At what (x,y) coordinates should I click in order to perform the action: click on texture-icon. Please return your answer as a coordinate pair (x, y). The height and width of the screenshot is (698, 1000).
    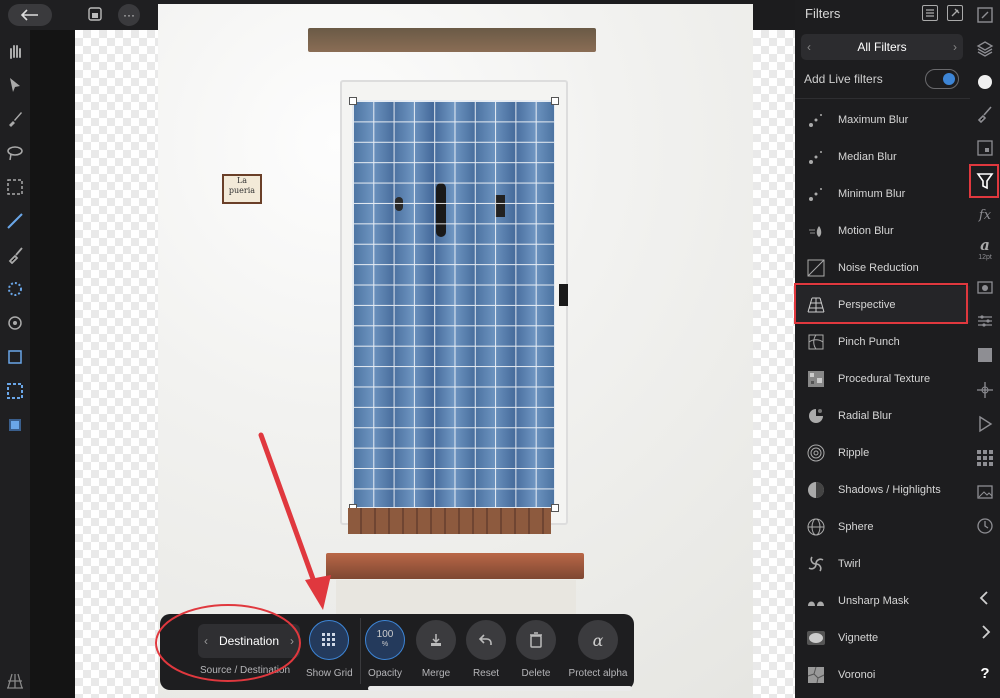
    Looking at the image, I should click on (816, 379).